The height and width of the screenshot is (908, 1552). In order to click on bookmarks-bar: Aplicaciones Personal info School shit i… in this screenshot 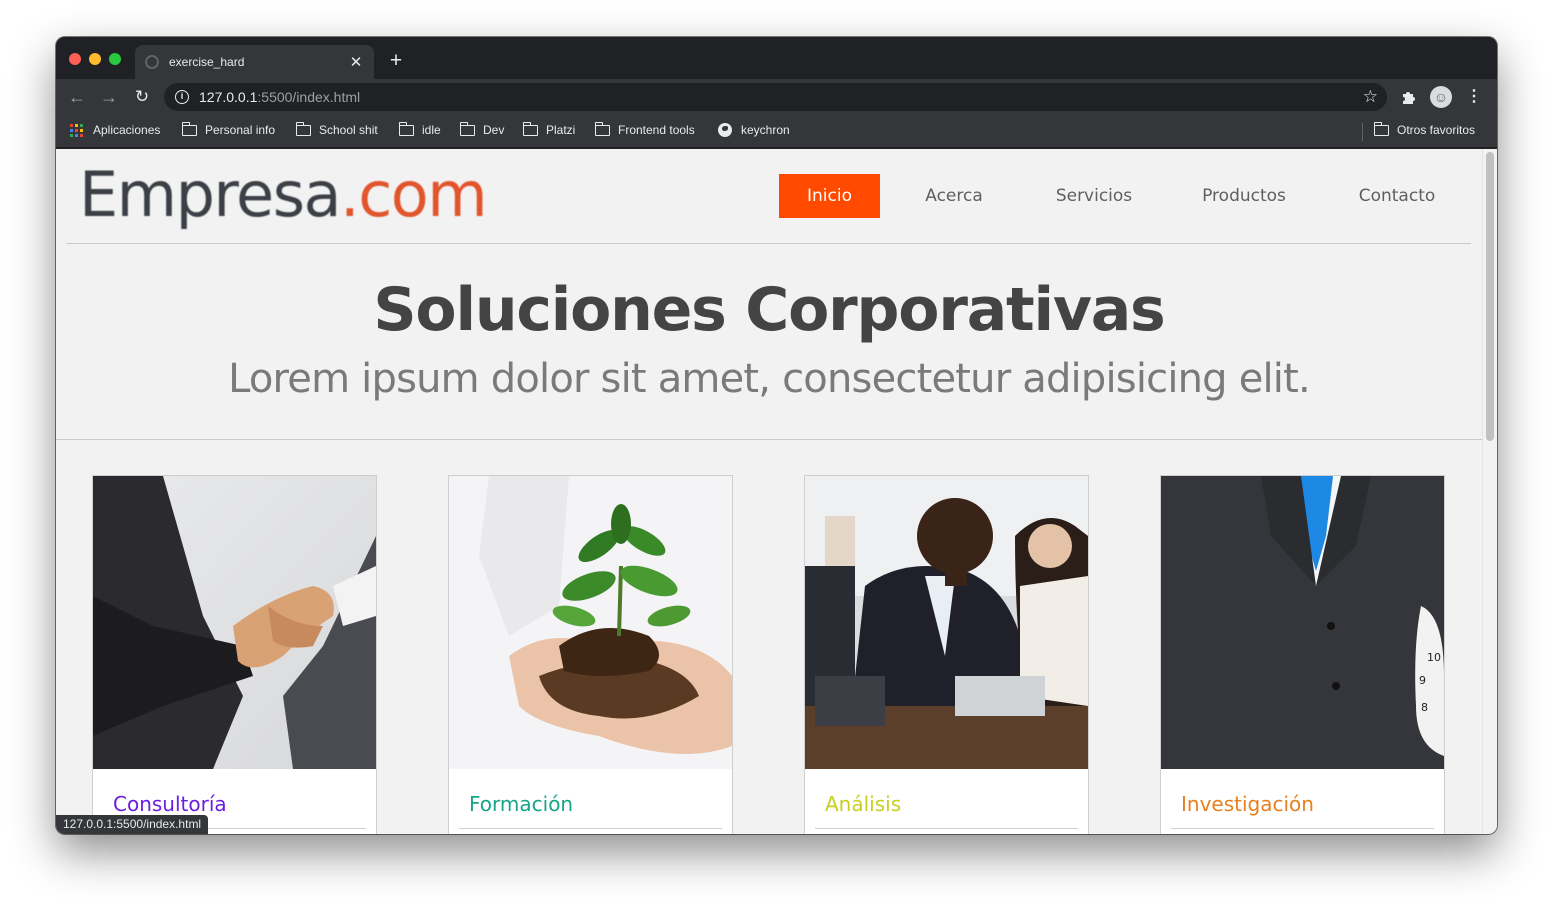, I will do `click(776, 131)`.